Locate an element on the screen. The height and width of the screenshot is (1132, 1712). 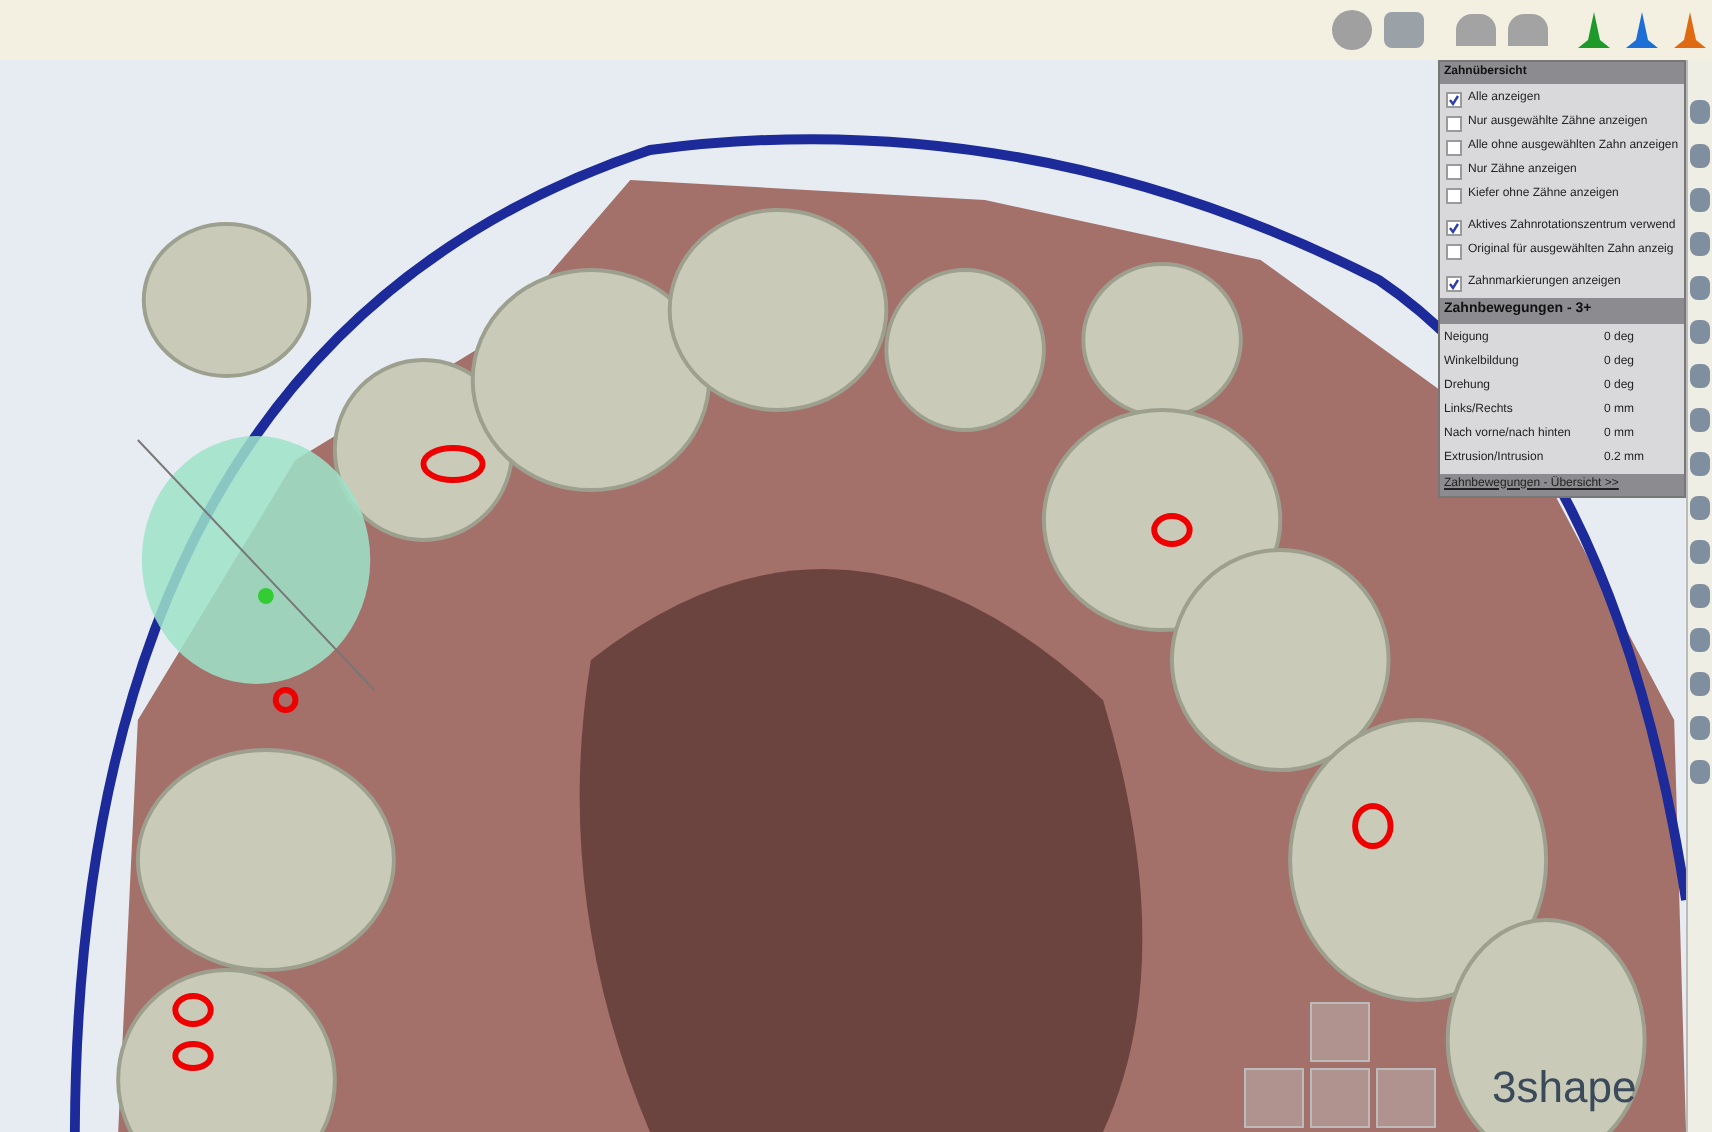
front-view-button is located at coordinates (1340, 1098).